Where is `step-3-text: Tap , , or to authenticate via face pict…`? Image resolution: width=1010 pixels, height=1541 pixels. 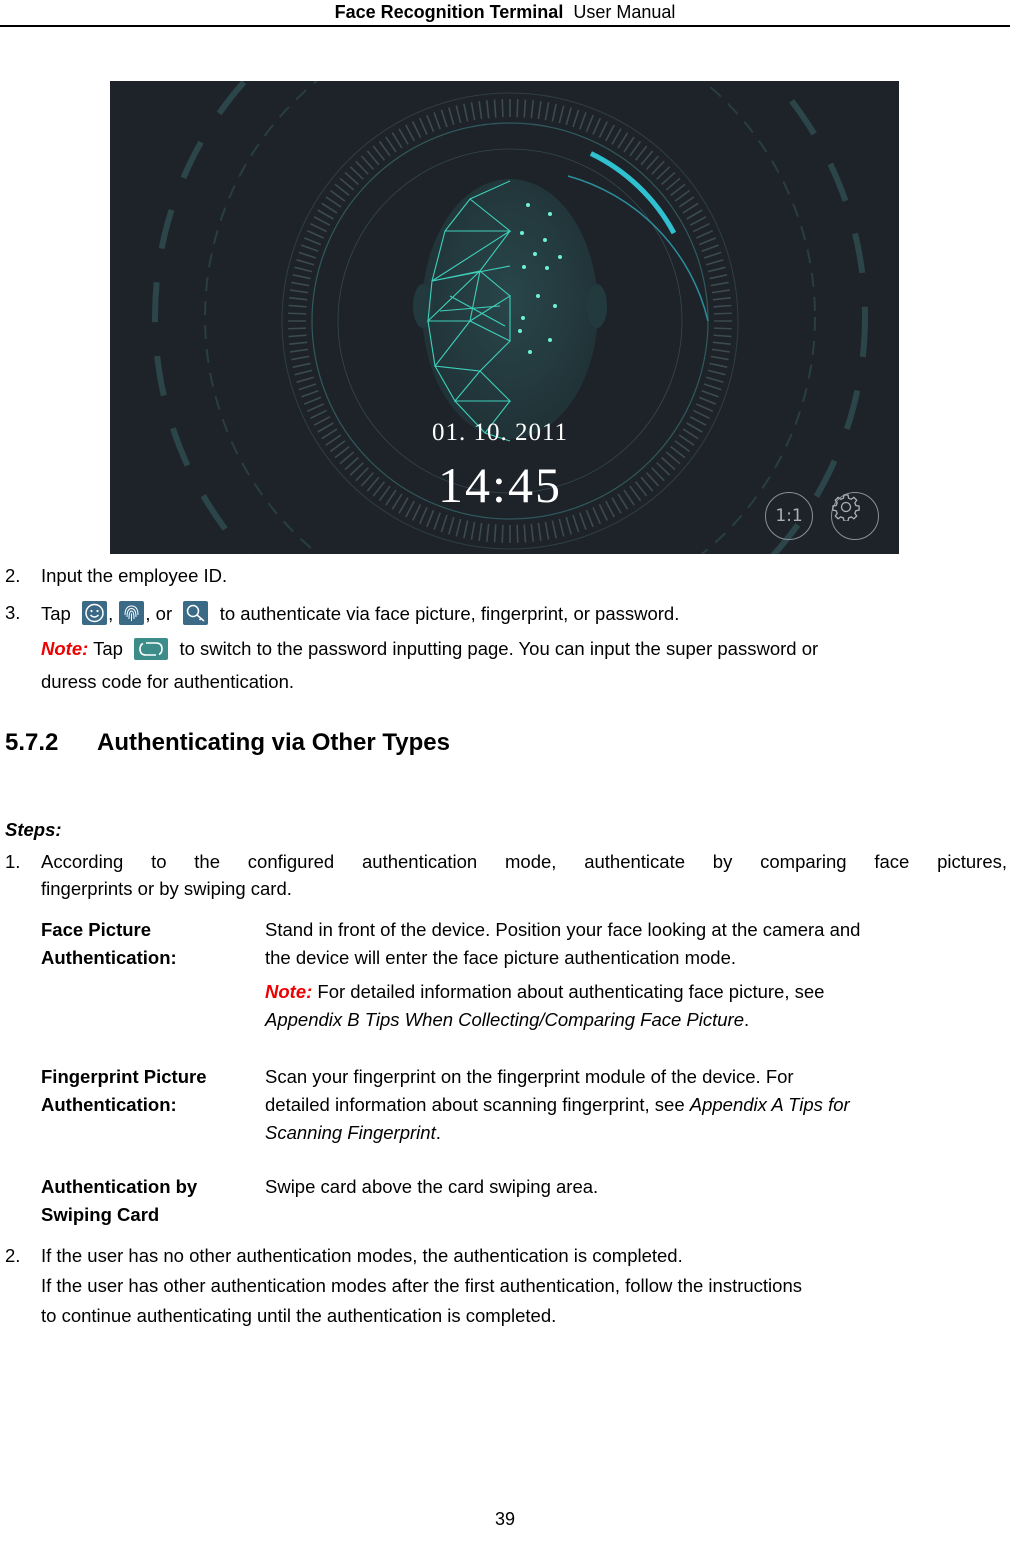 step-3-text: Tap , , or to authenticate via face pict… is located at coordinates (360, 613).